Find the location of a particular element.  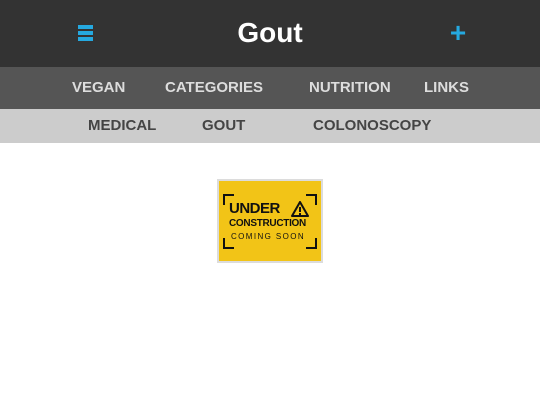

sign-heading: UNDER is located at coordinates (254, 208).